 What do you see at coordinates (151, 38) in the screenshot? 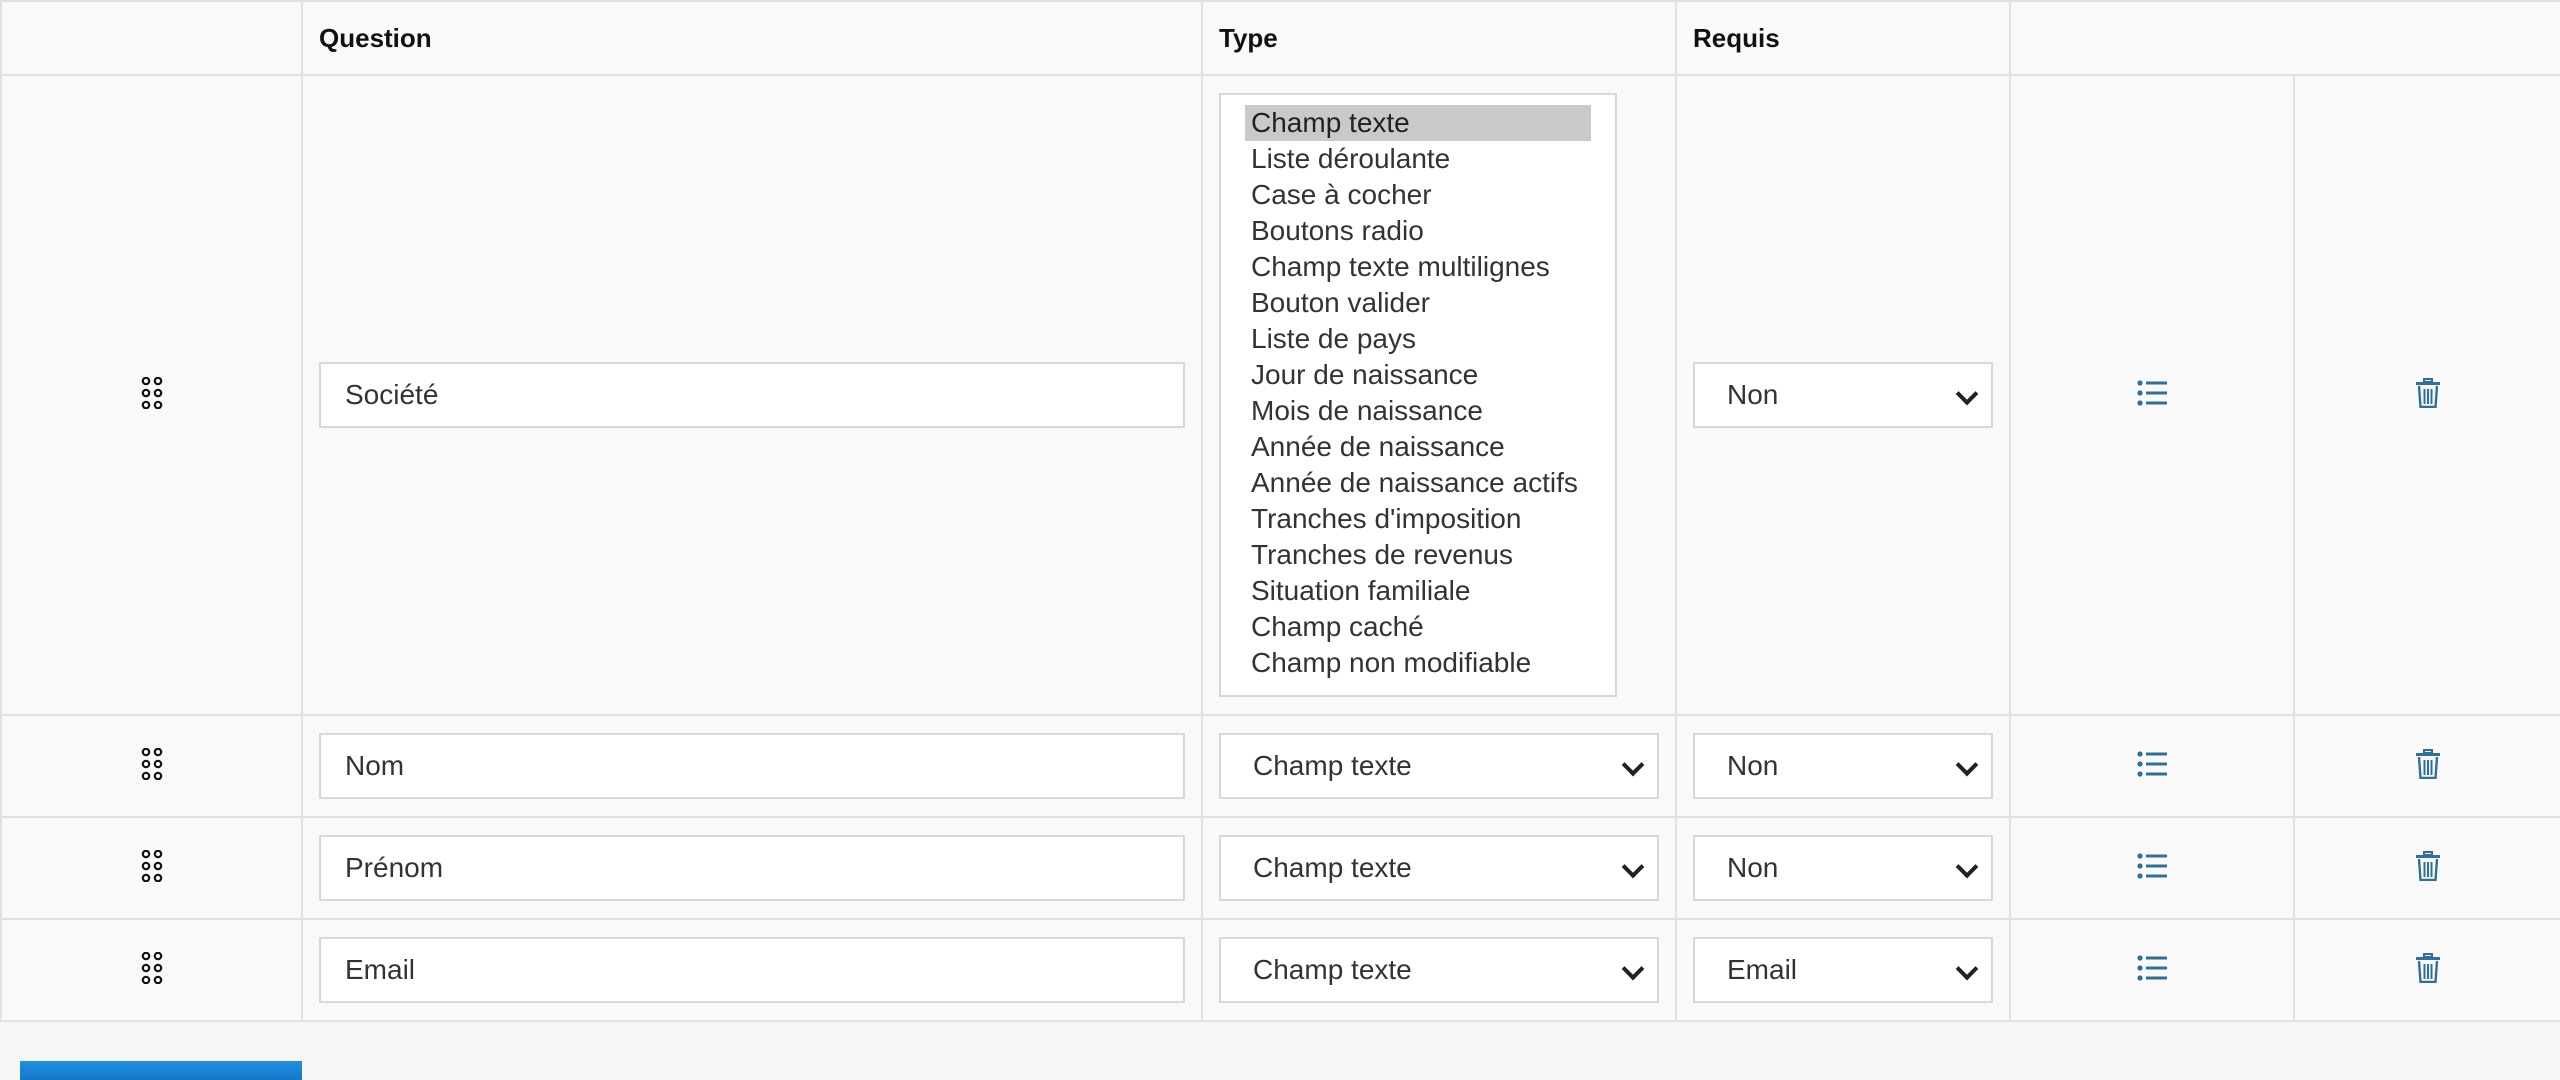
I see `header-handle` at bounding box center [151, 38].